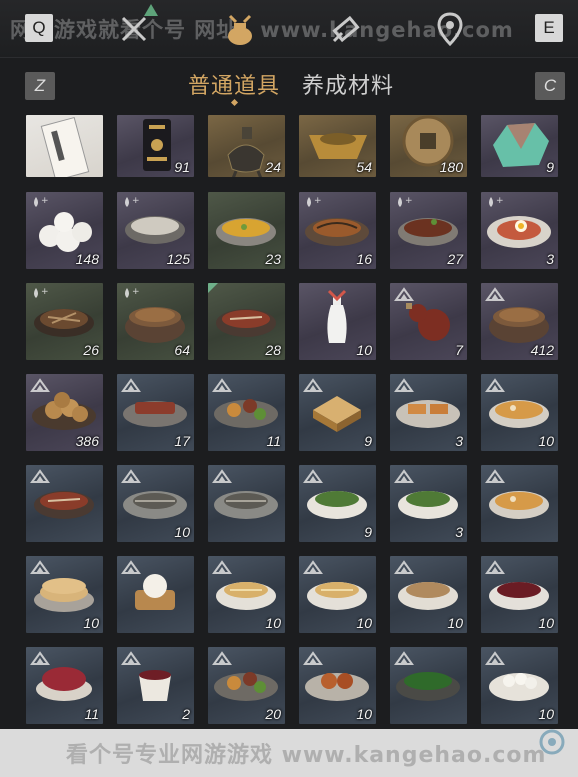 The height and width of the screenshot is (777, 578). Describe the element at coordinates (155, 412) in the screenshot. I see `inventory-slot: 17` at that location.